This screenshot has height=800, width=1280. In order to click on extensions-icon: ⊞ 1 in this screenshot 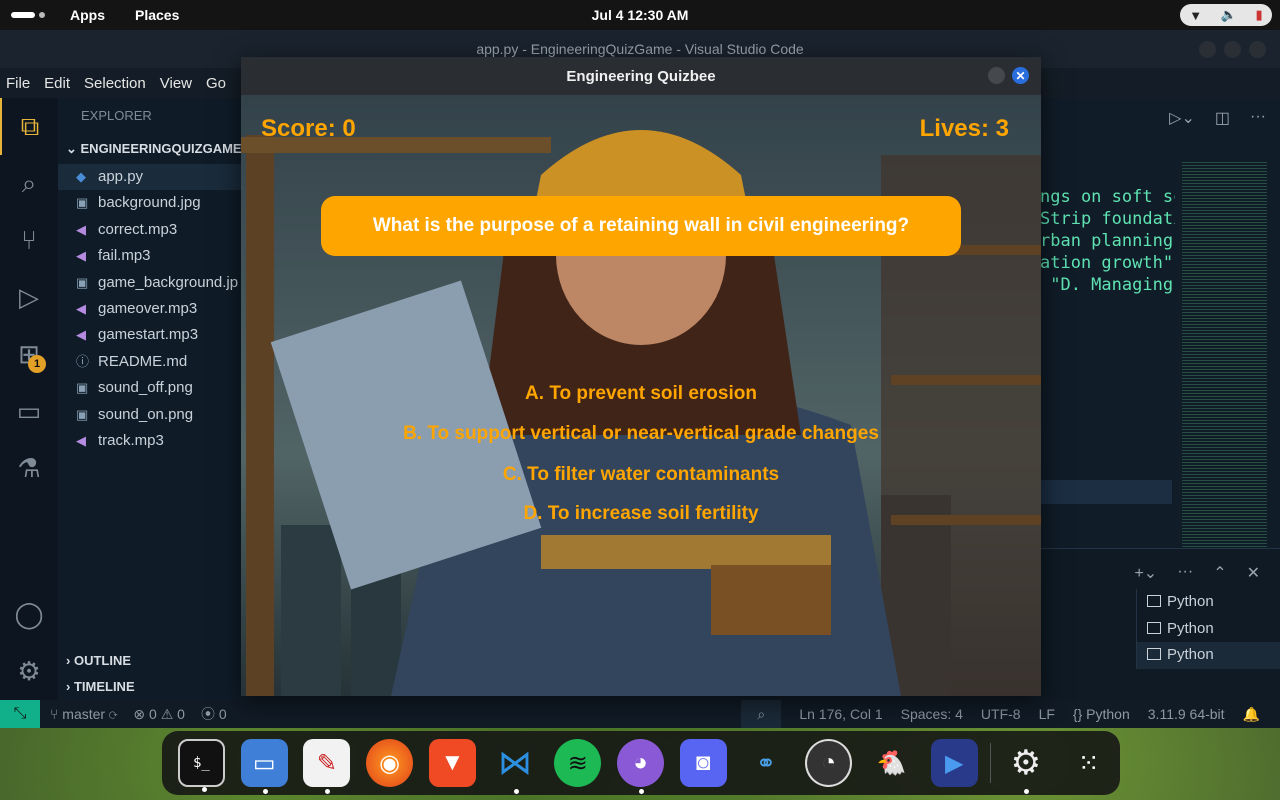, I will do `click(29, 354)`.